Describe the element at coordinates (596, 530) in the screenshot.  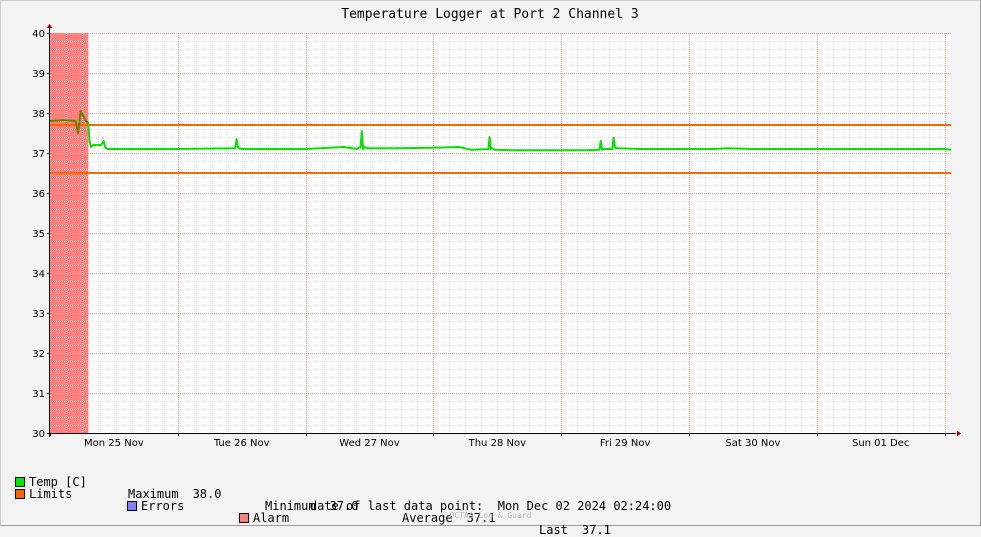
I see `last-value: 37.1` at that location.